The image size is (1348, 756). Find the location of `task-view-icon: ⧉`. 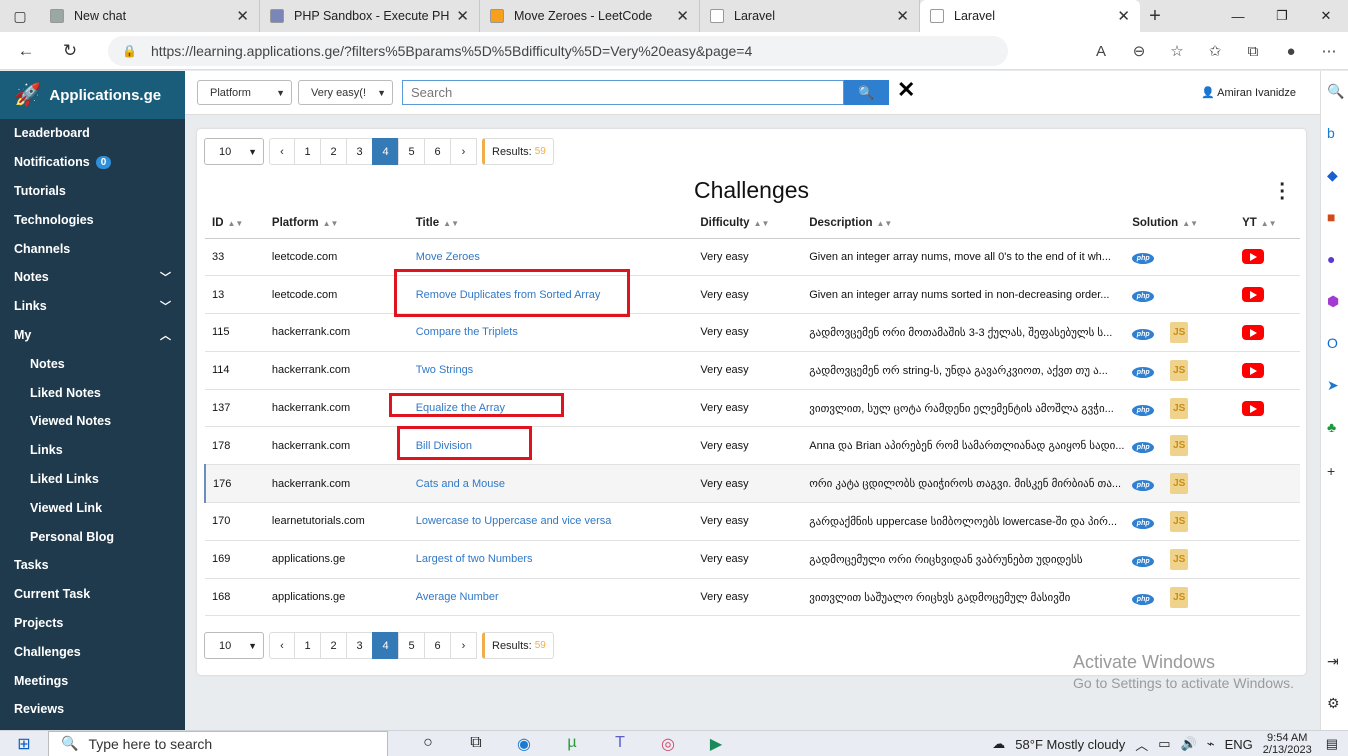

task-view-icon: ⧉ is located at coordinates (476, 744).